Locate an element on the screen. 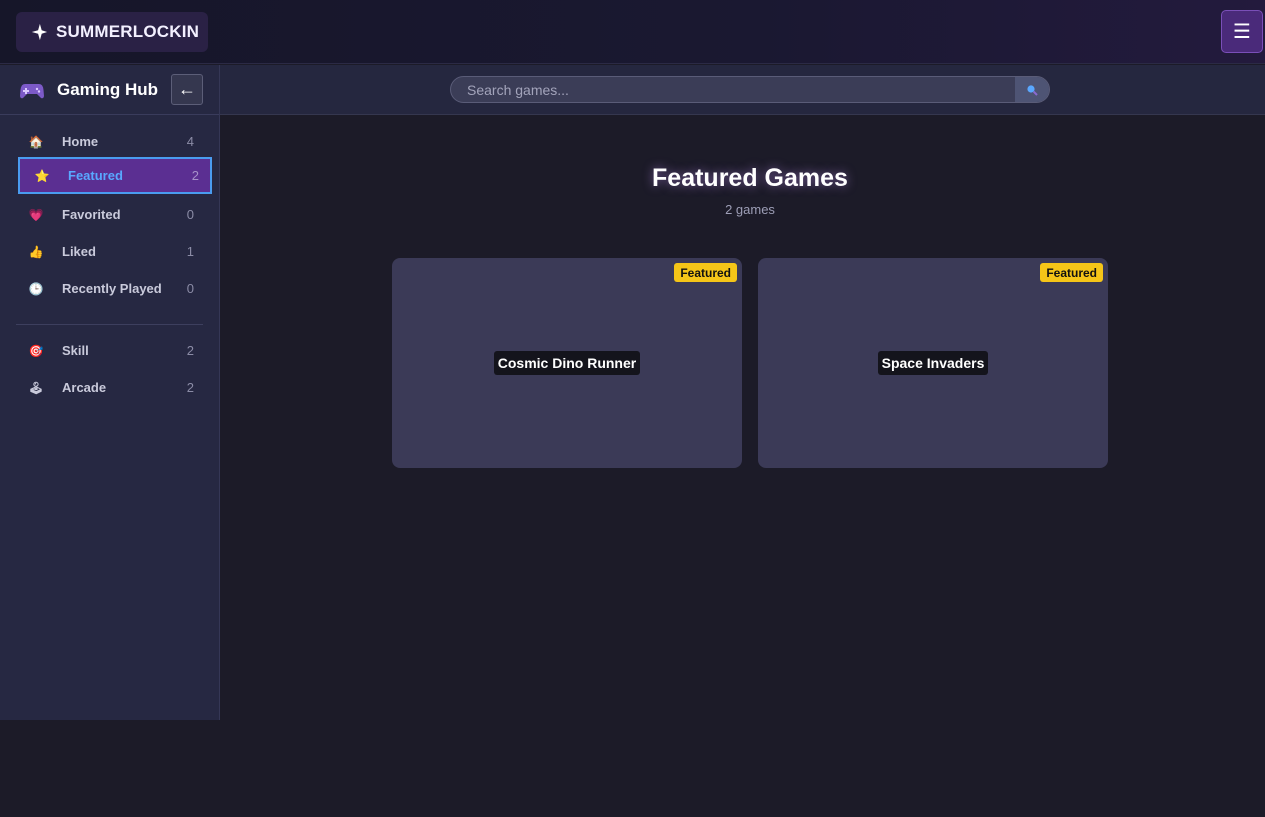 The height and width of the screenshot is (817, 1265). sidebar-item-label: Favorited is located at coordinates (91, 214).